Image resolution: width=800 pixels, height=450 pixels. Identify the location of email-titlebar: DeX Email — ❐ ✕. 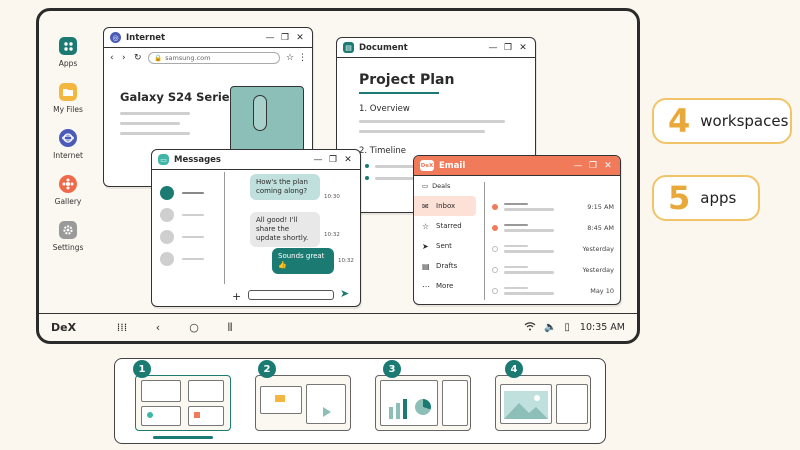
(517, 166).